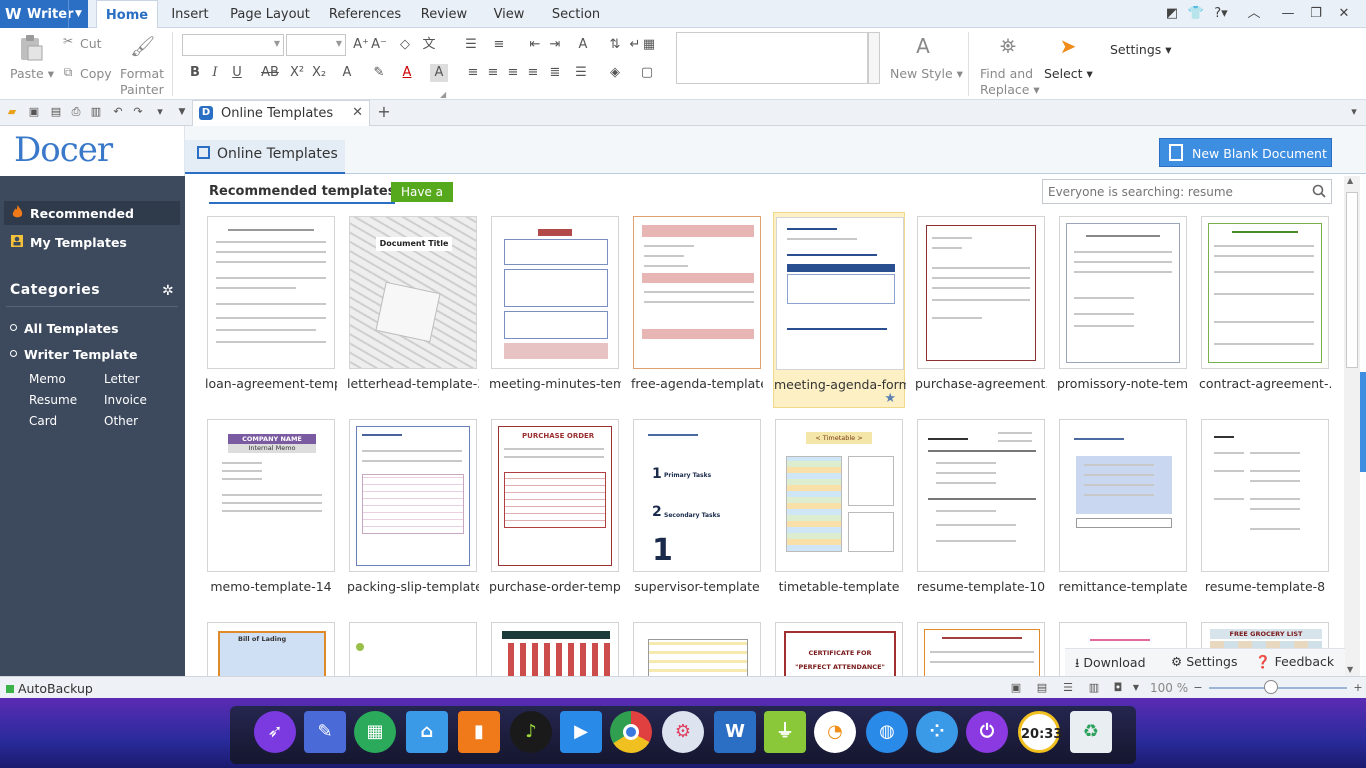  I want to click on cut-button: Cut, so click(91, 43).